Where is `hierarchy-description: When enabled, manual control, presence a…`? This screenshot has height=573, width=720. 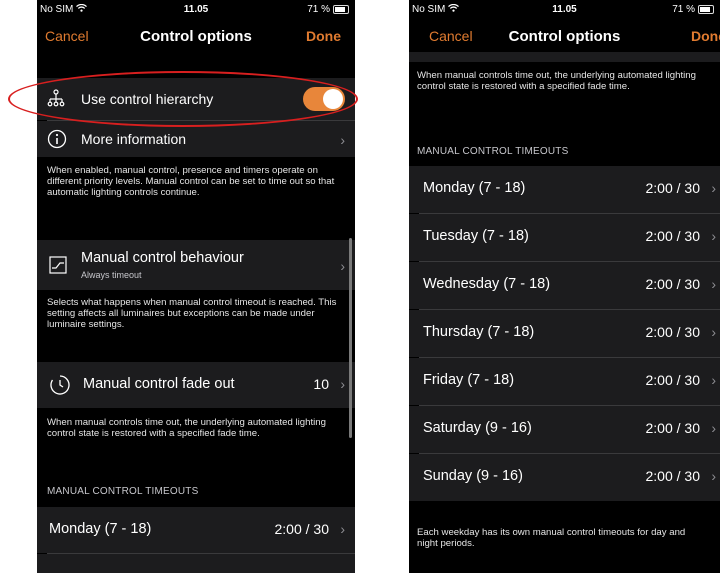 hierarchy-description: When enabled, manual control, presence a… is located at coordinates (191, 181).